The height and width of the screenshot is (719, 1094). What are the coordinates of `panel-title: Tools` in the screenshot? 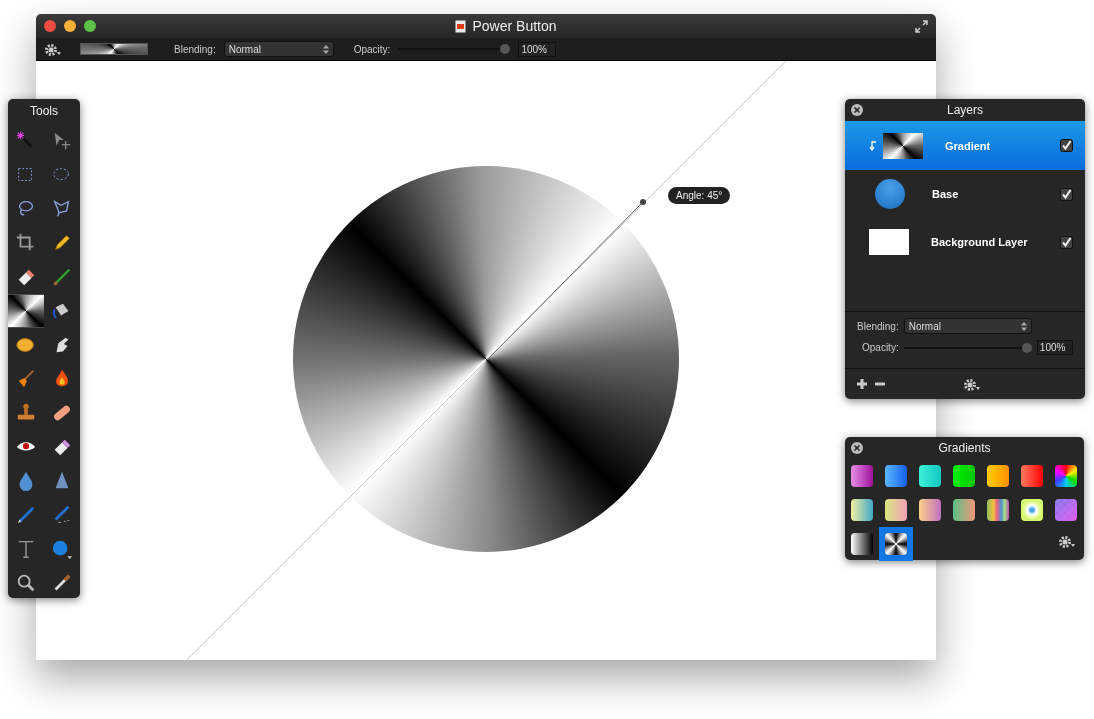 It's located at (44, 111).